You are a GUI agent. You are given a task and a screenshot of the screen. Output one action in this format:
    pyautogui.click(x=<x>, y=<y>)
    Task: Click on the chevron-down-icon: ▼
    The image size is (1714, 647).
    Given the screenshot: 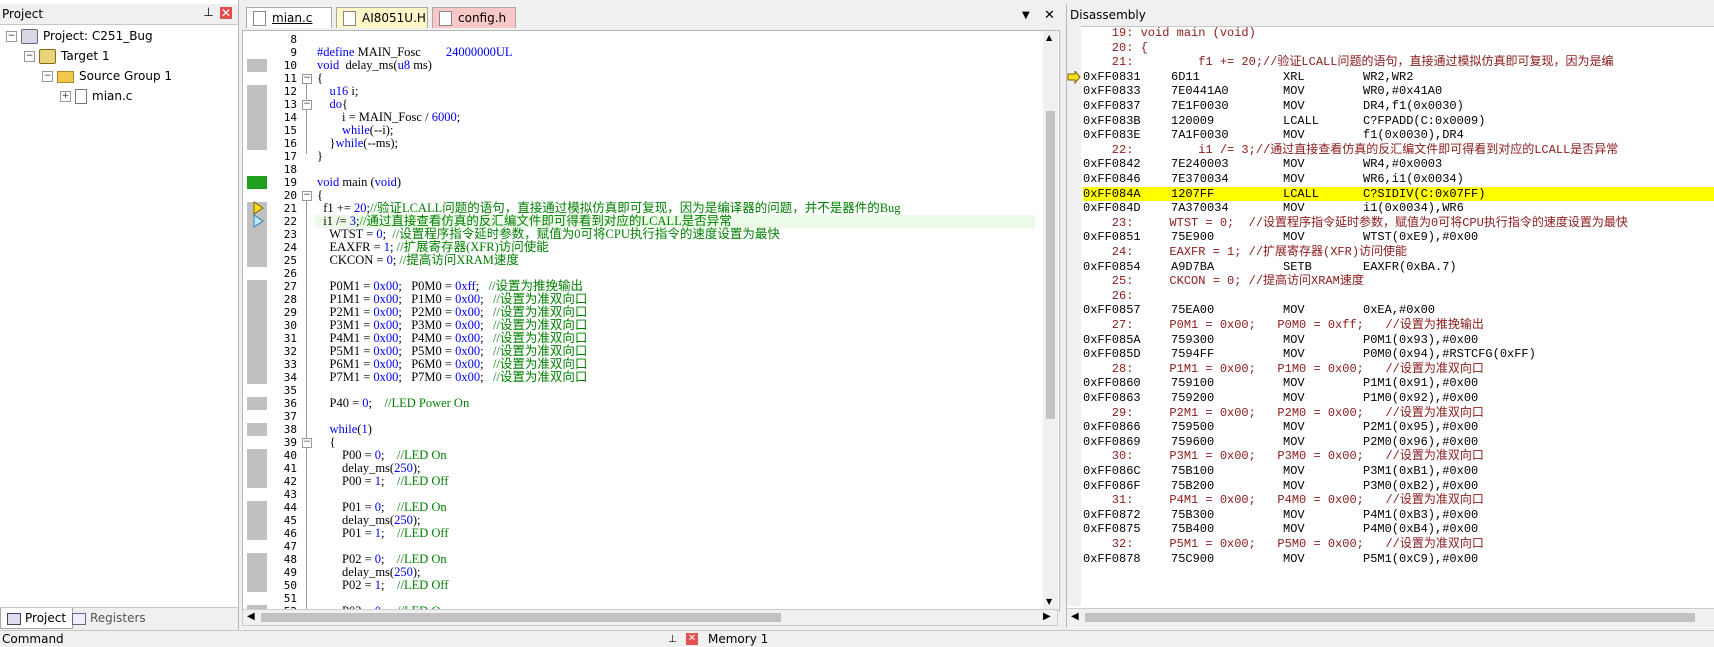 What is the action you would take?
    pyautogui.click(x=1049, y=601)
    